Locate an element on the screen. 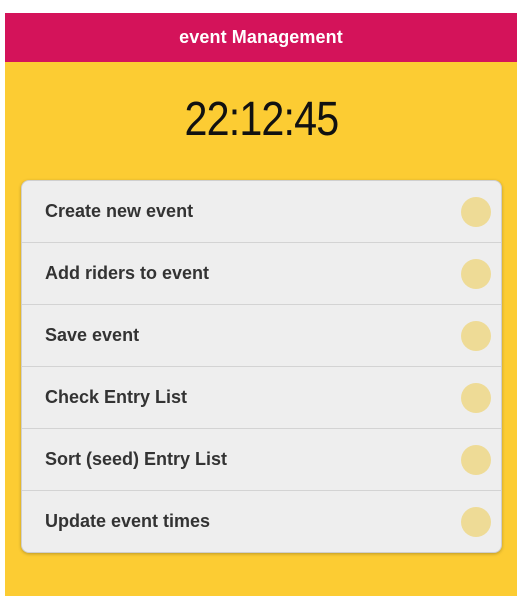 Image resolution: width=517 pixels, height=596 pixels. page-title: event Management is located at coordinates (261, 37).